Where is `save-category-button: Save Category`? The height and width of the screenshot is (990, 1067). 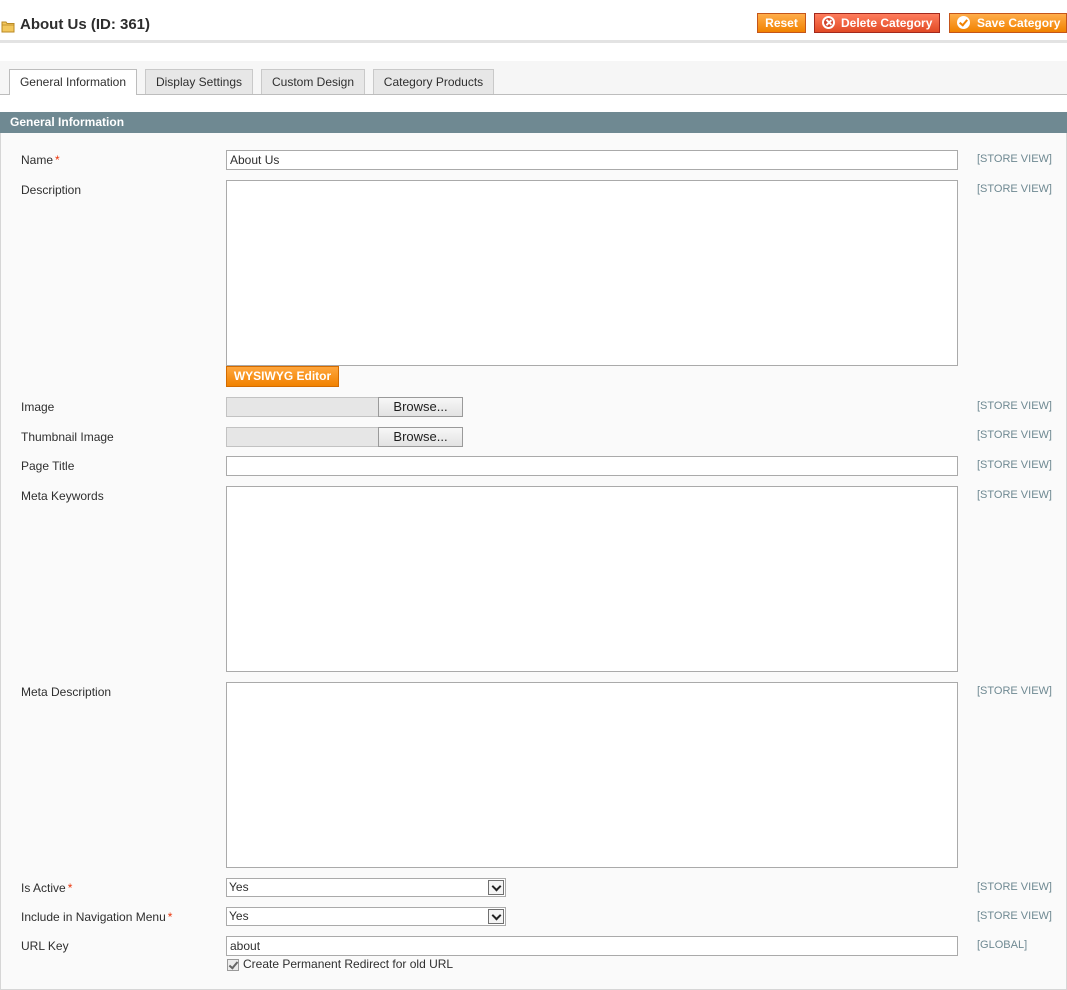 save-category-button: Save Category is located at coordinates (1008, 23).